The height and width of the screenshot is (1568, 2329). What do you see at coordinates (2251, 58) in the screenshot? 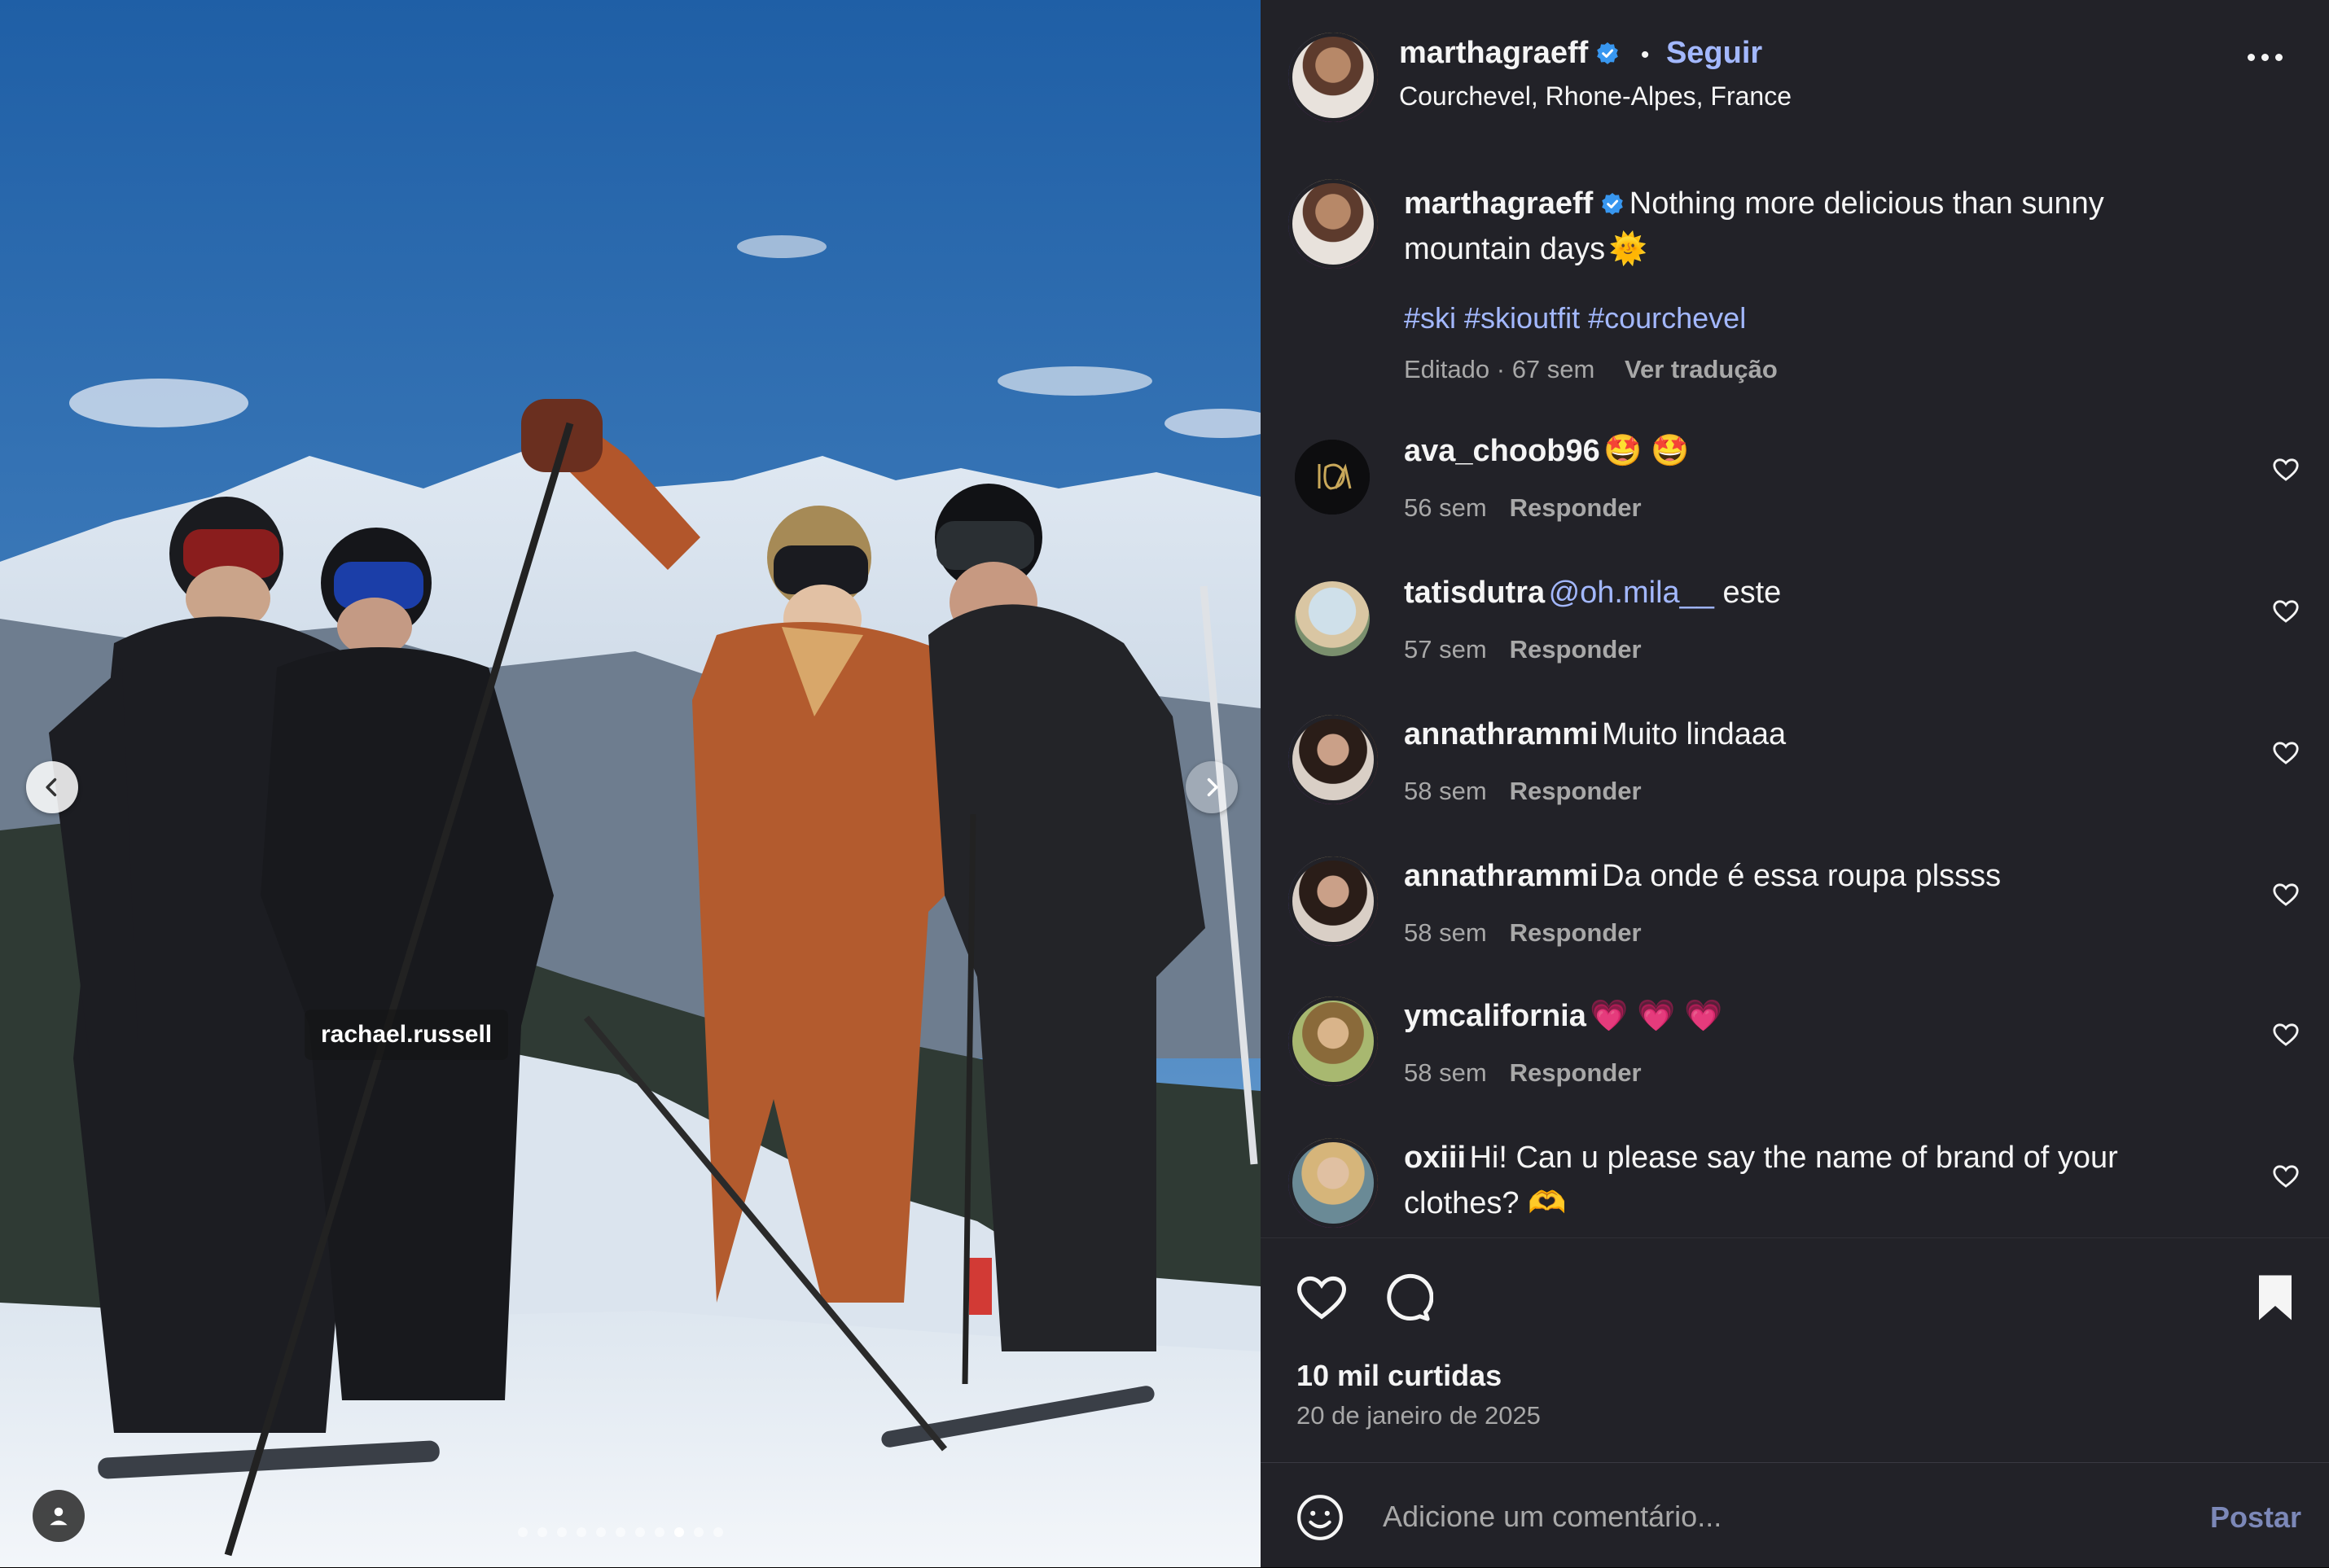
I see `more-icon` at bounding box center [2251, 58].